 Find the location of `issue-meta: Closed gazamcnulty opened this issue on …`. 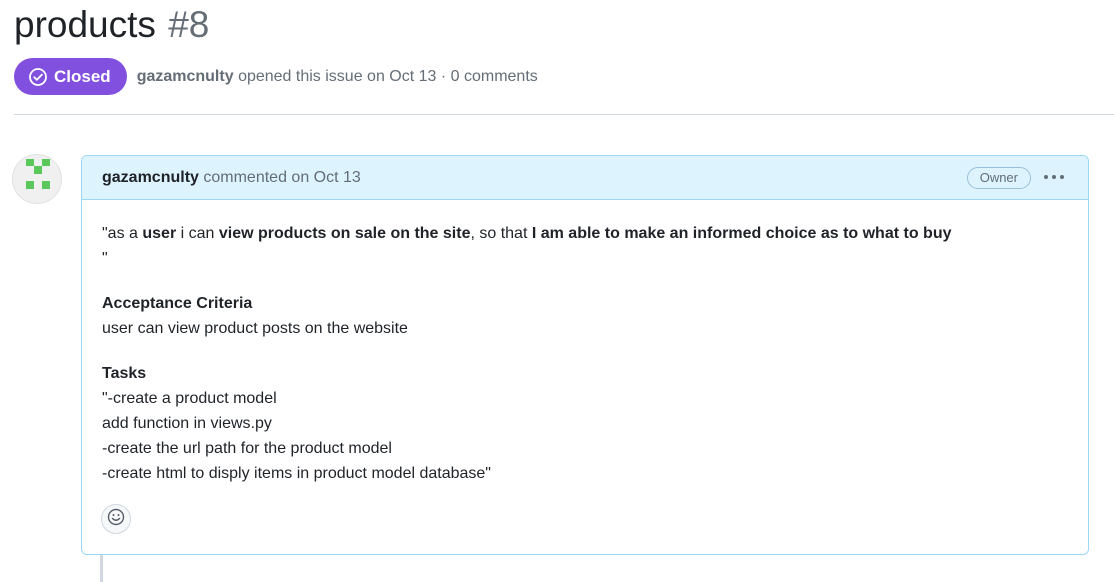

issue-meta: Closed gazamcnulty opened this issue on … is located at coordinates (276, 76).